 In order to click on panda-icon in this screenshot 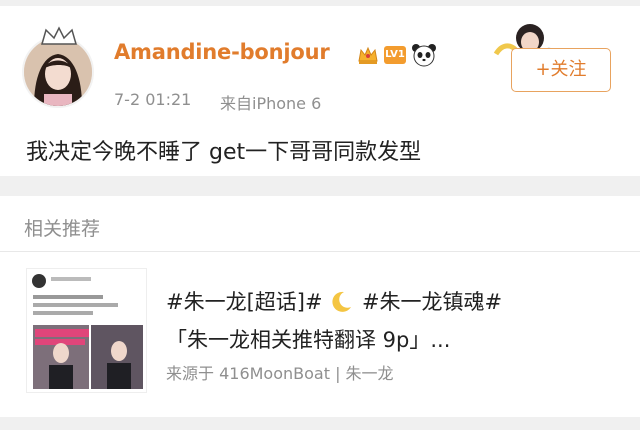, I will do `click(424, 55)`.